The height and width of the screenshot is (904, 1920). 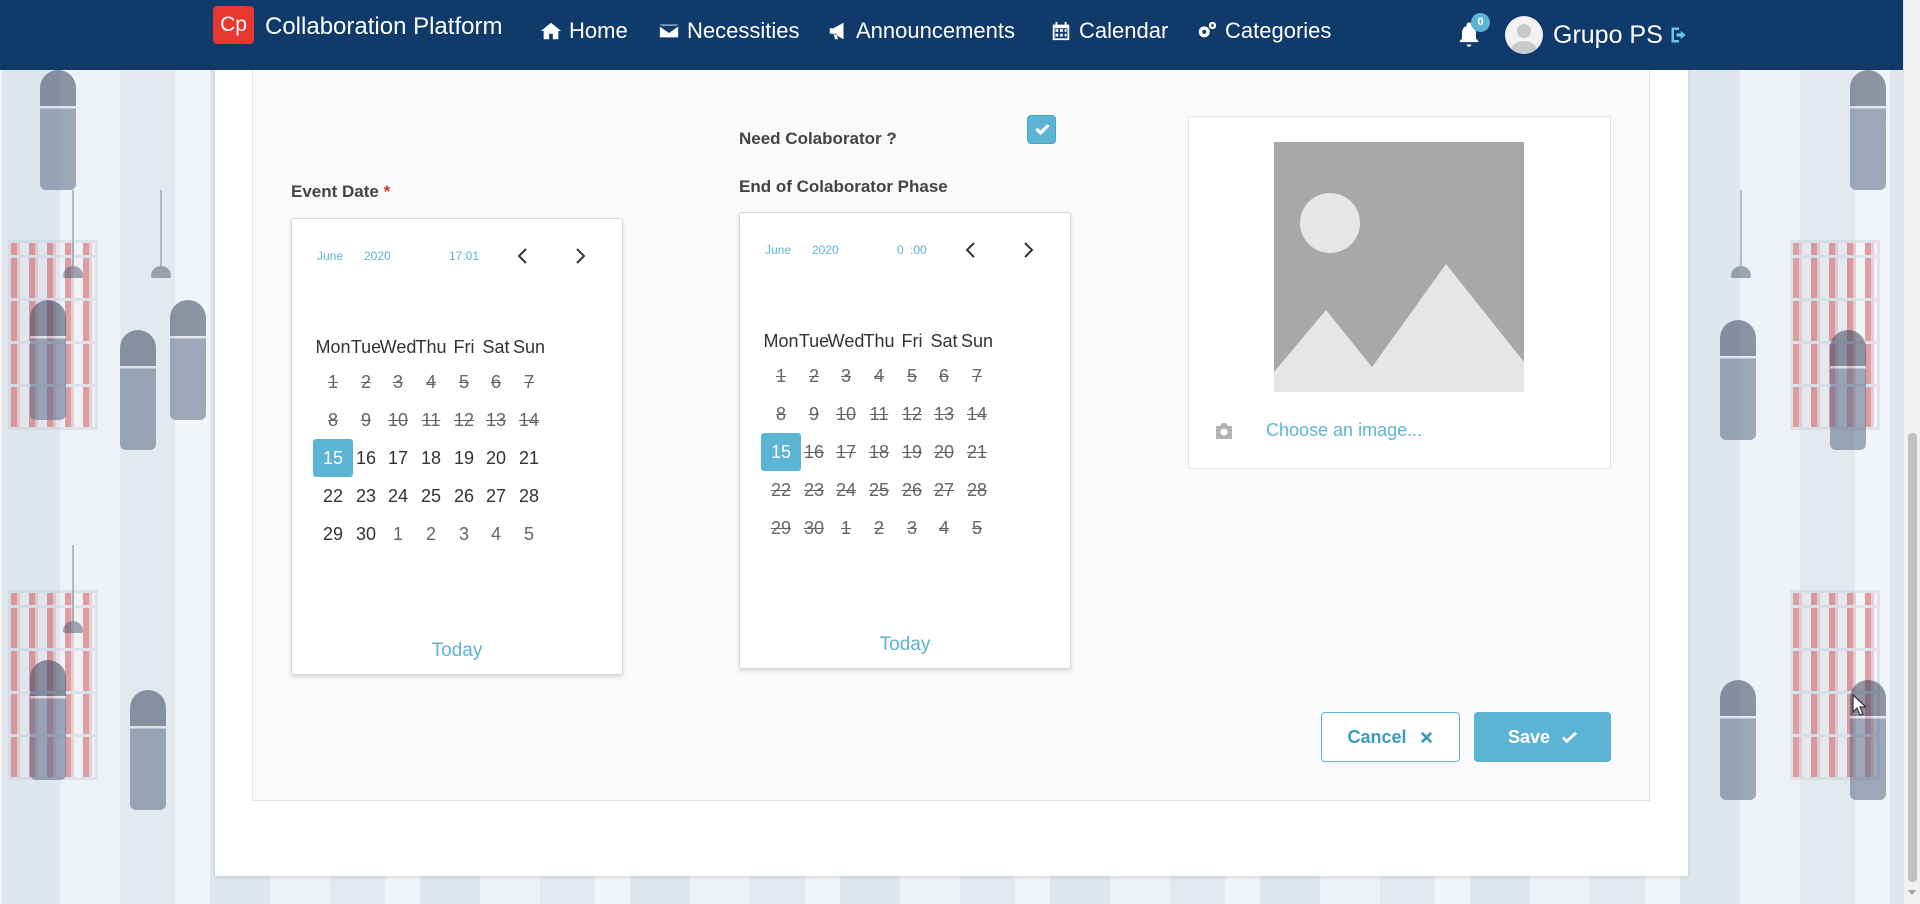 I want to click on cancel-button: Cancel, so click(x=1390, y=737).